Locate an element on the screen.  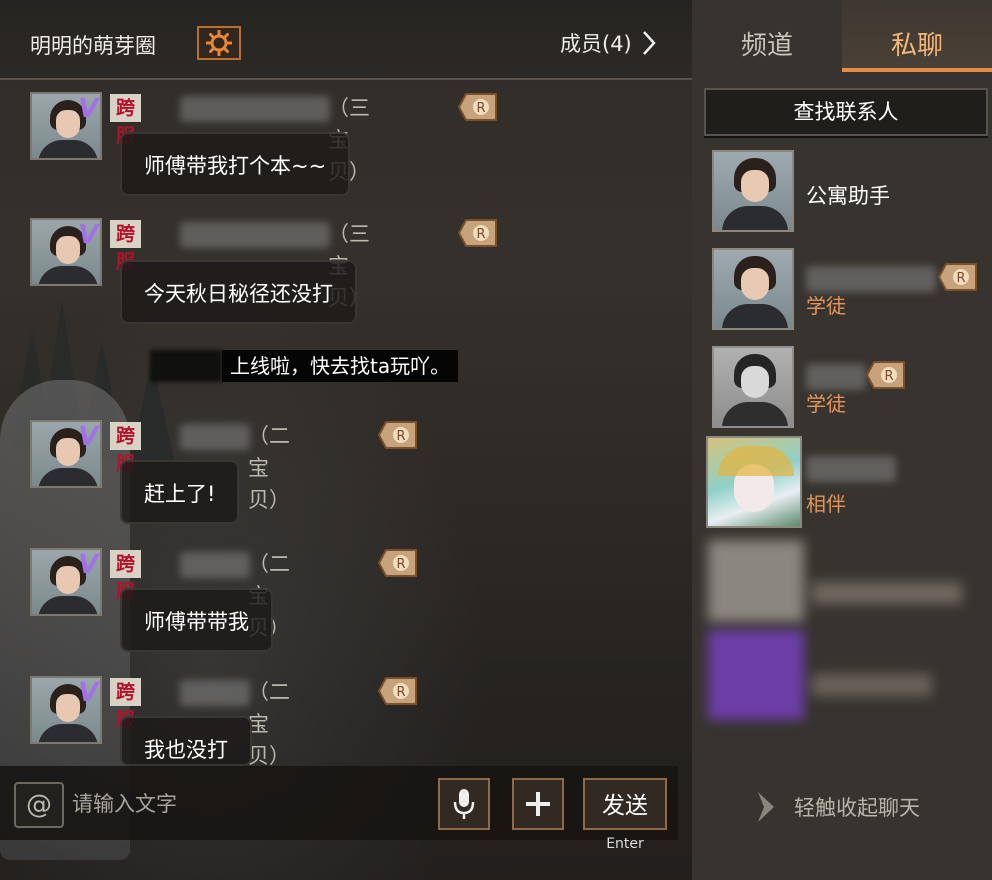
tab-channel: 频道 is located at coordinates (767, 36).